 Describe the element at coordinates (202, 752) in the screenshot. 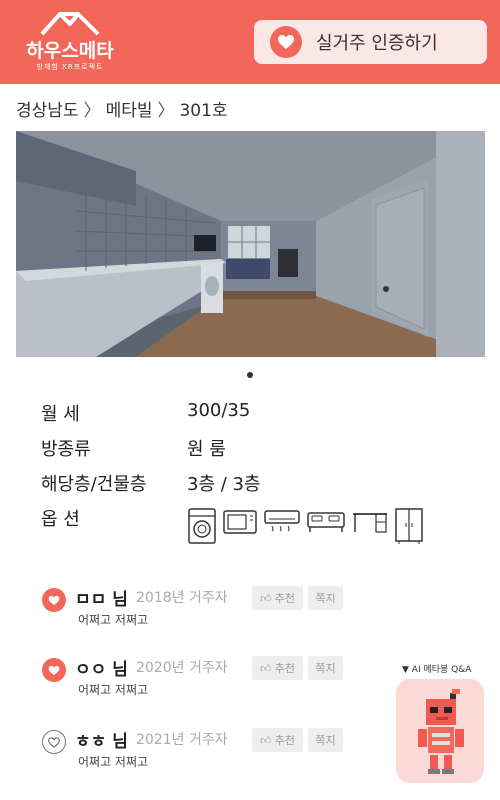

I see `review-item: ㅎㅎ 님 2021년 거주자 👍︎ 추천 쪽지 어쩌고 저쩌고` at that location.